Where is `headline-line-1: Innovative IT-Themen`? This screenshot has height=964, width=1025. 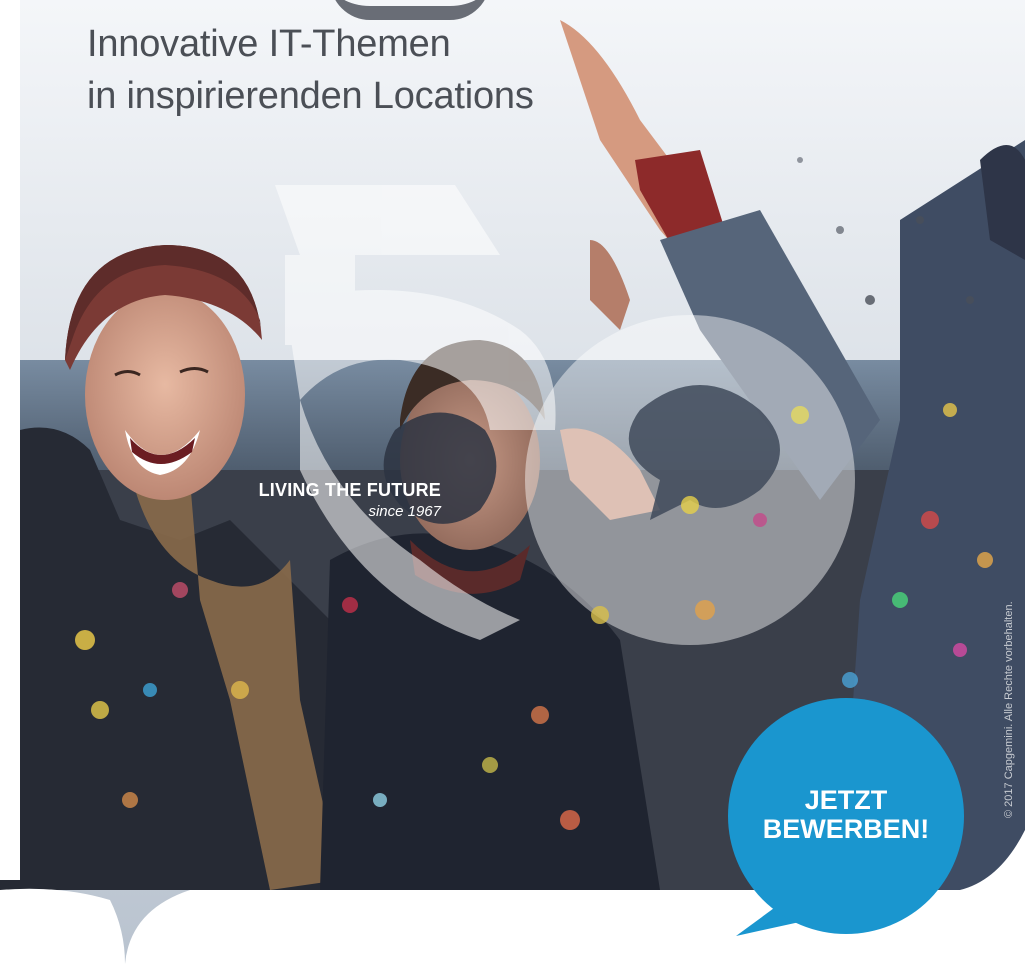 headline-line-1: Innovative IT-Themen is located at coordinates (269, 44).